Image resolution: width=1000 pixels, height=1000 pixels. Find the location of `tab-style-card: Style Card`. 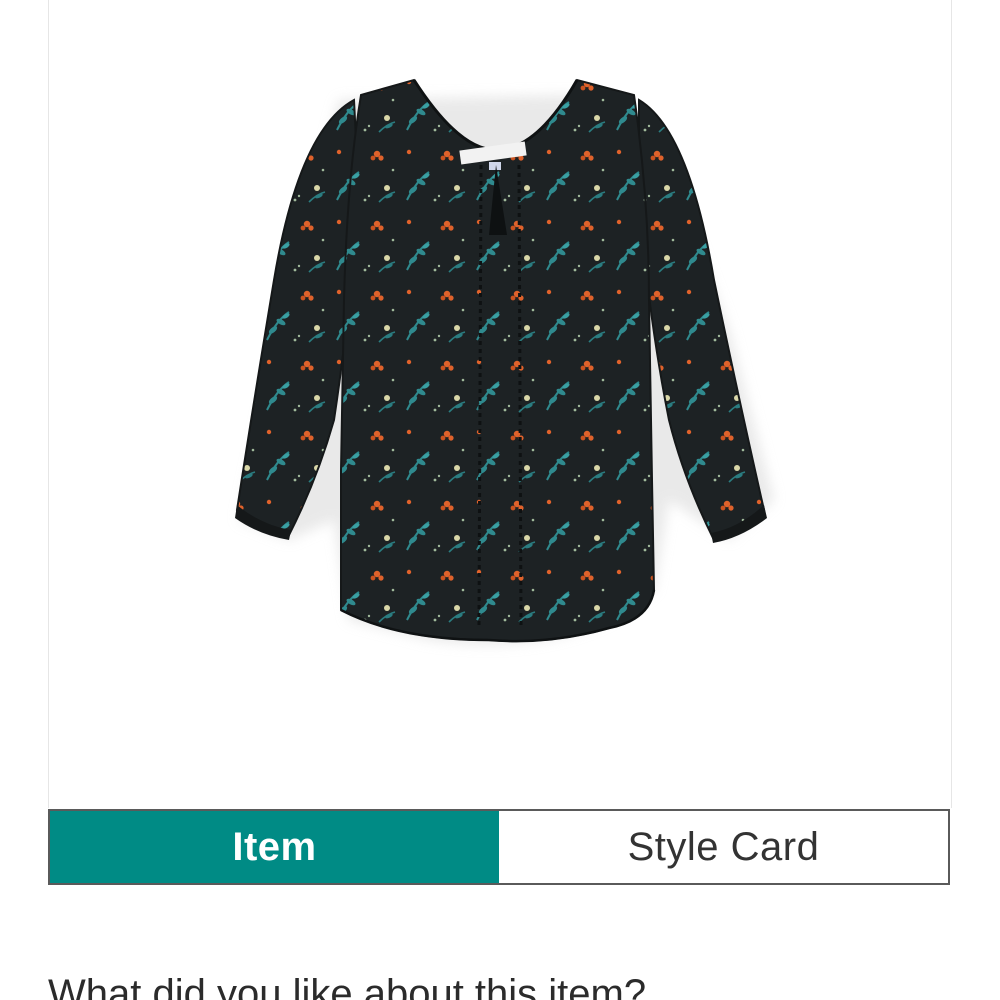

tab-style-card: Style Card is located at coordinates (723, 847).